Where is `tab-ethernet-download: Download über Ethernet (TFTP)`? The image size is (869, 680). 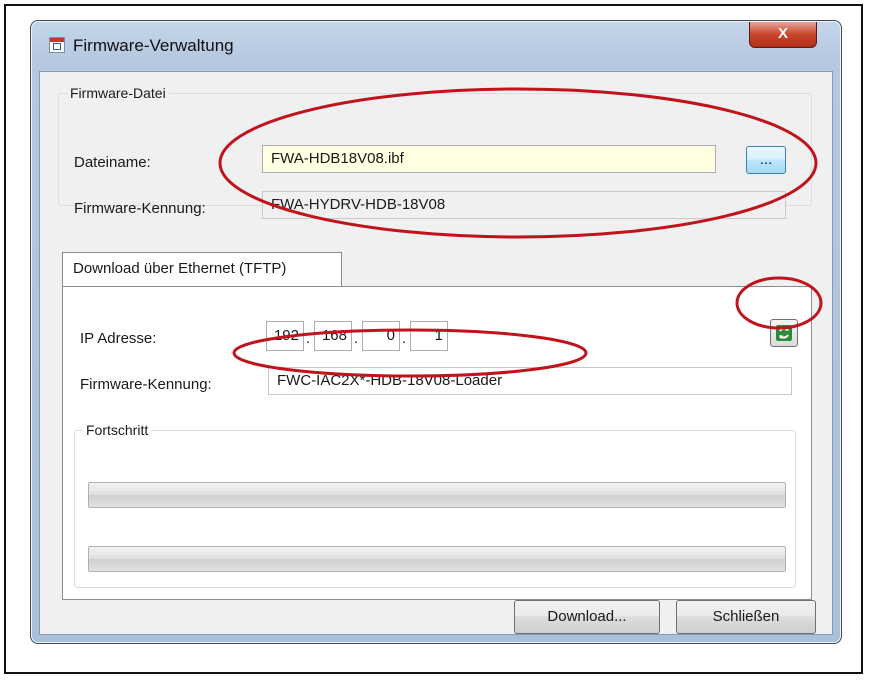 tab-ethernet-download: Download über Ethernet (TFTP) is located at coordinates (202, 269).